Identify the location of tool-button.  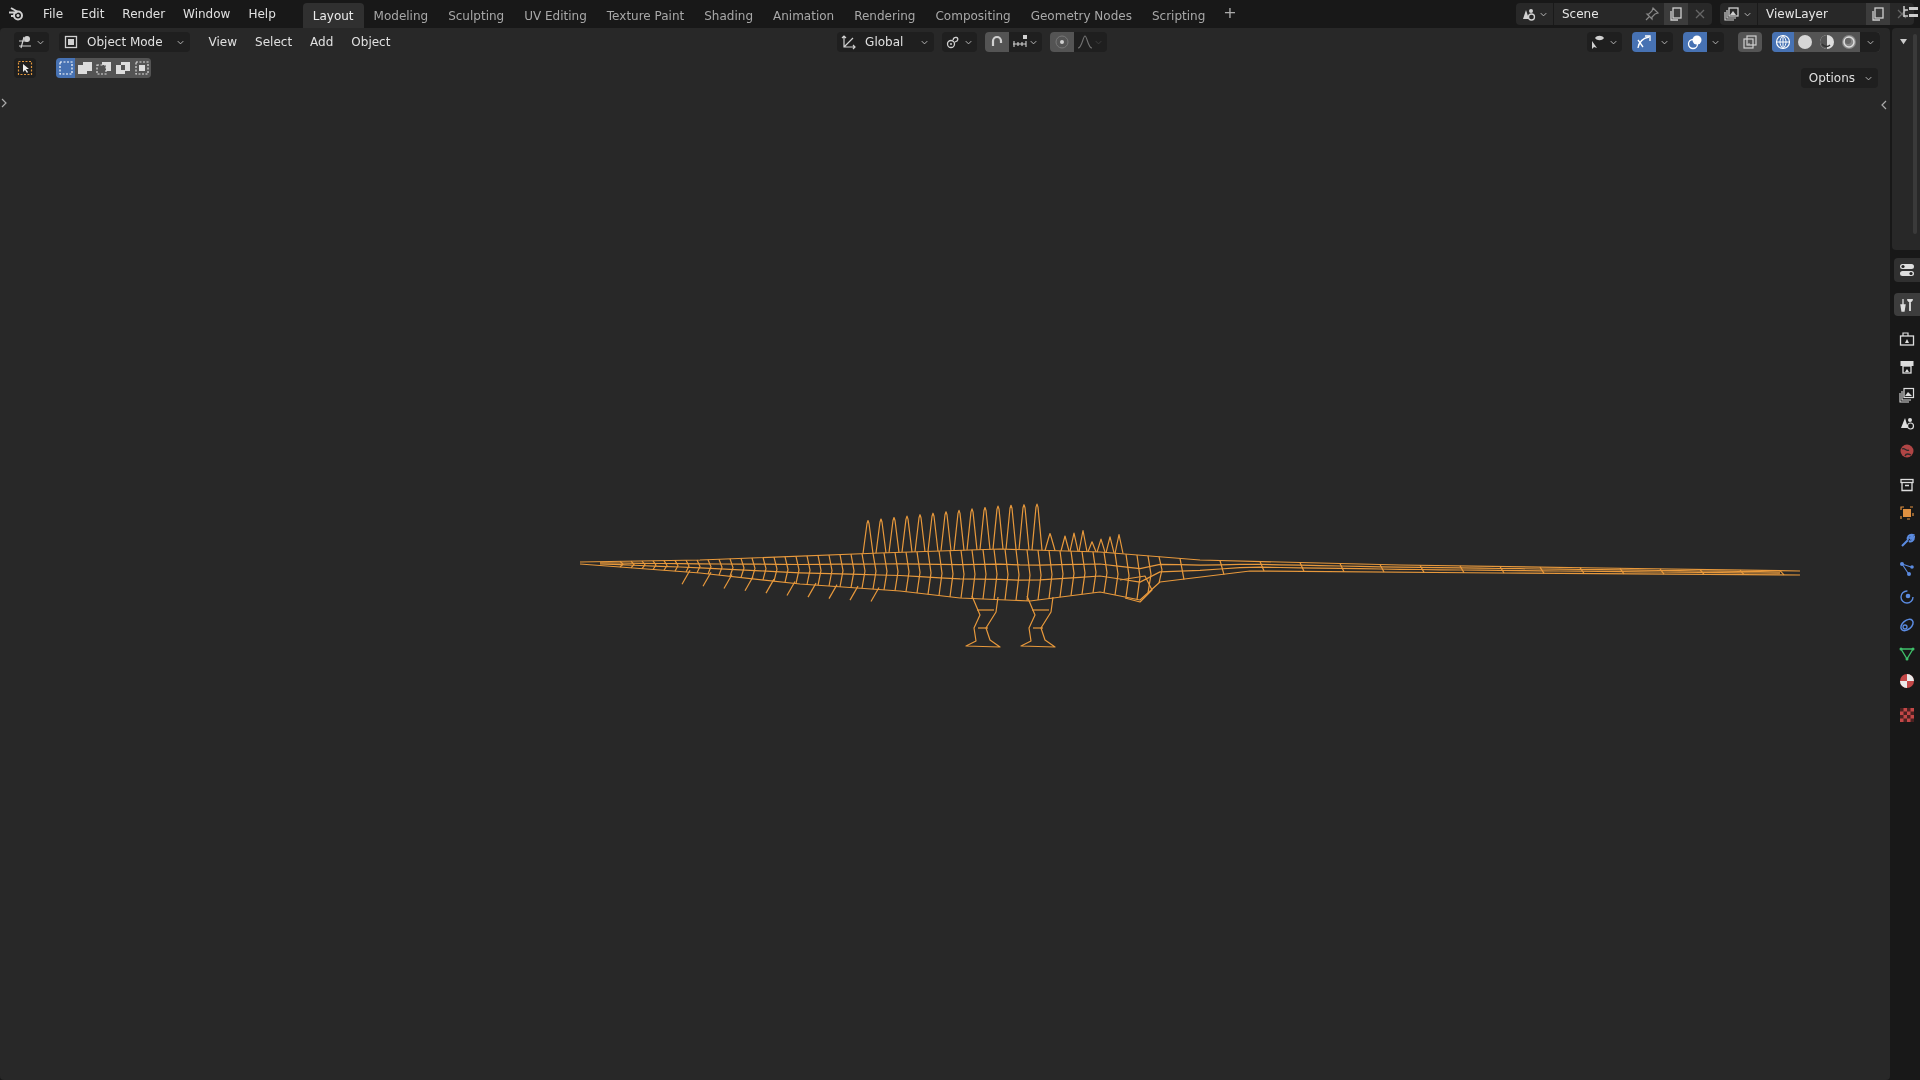
(25, 68).